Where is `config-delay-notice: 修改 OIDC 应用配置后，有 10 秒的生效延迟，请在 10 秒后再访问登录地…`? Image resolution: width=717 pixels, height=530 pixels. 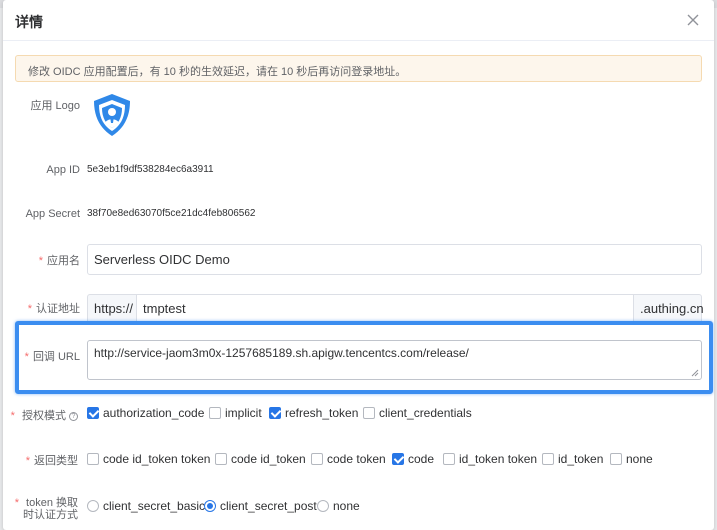 config-delay-notice: 修改 OIDC 应用配置后，有 10 秒的生效延迟，请在 10 秒后再访问登录地… is located at coordinates (358, 68).